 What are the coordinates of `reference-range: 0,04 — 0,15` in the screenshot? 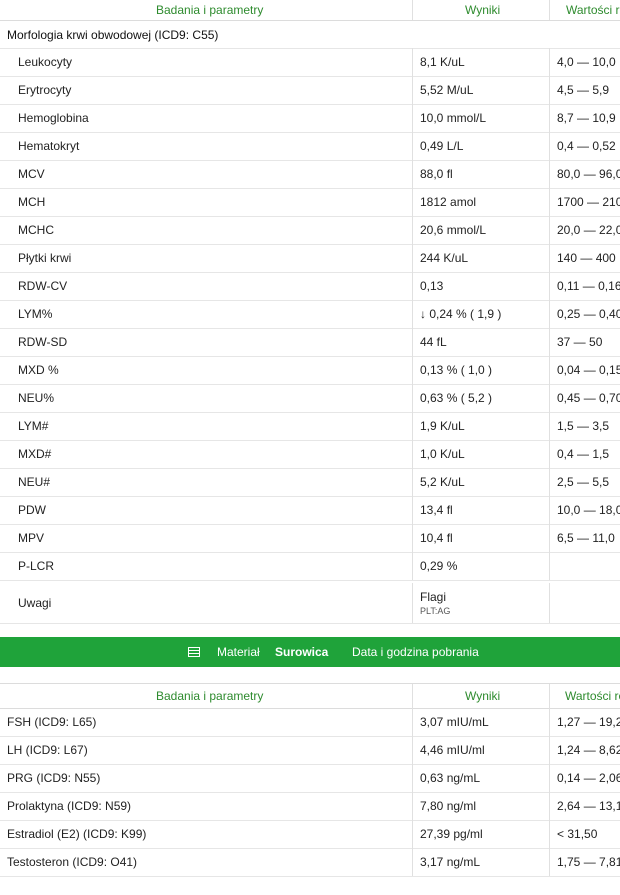 It's located at (588, 370).